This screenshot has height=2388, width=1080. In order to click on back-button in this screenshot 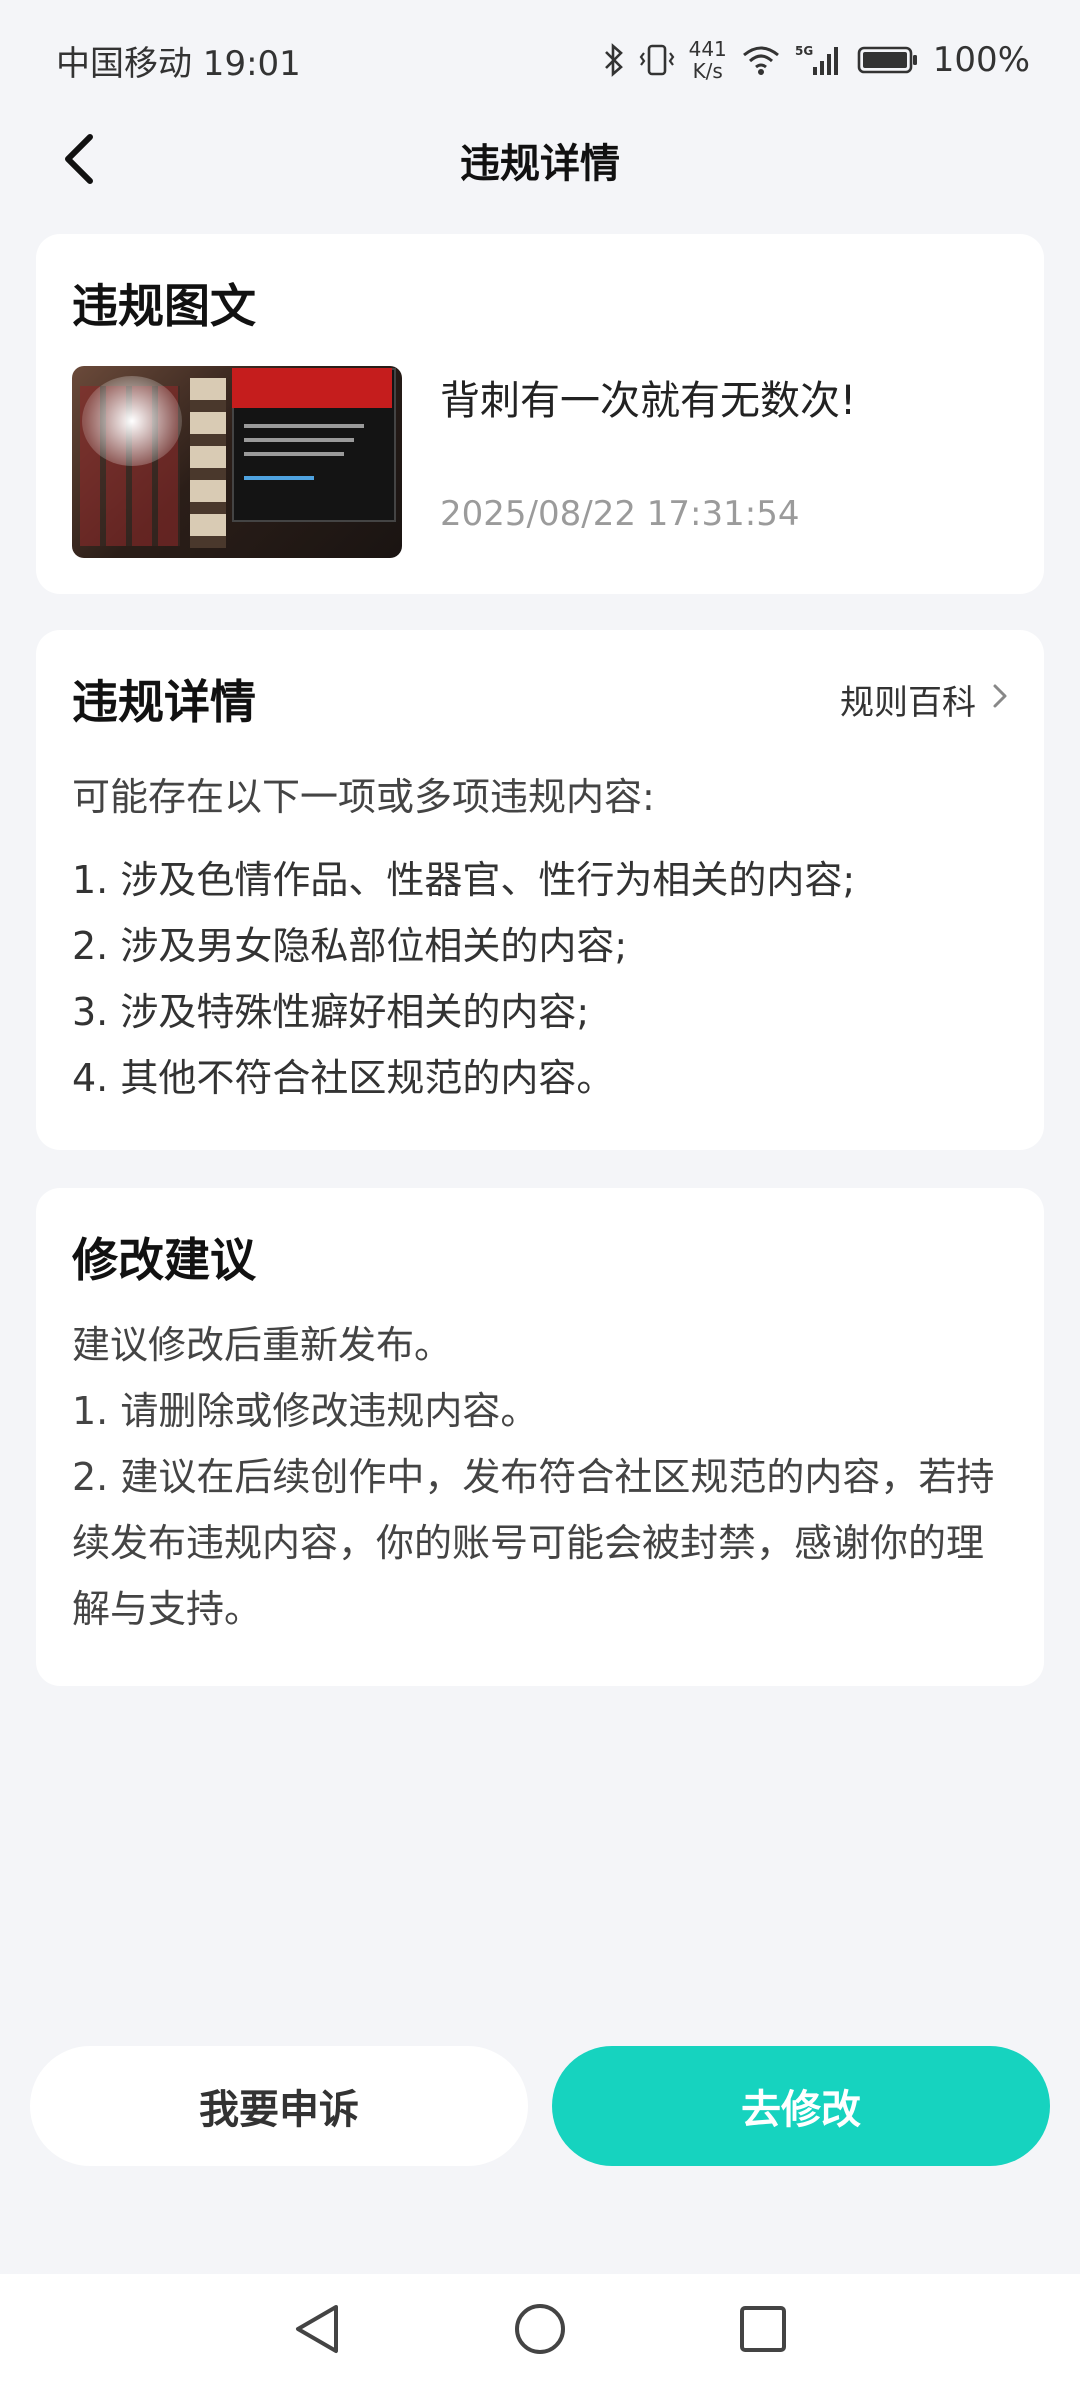, I will do `click(79, 161)`.